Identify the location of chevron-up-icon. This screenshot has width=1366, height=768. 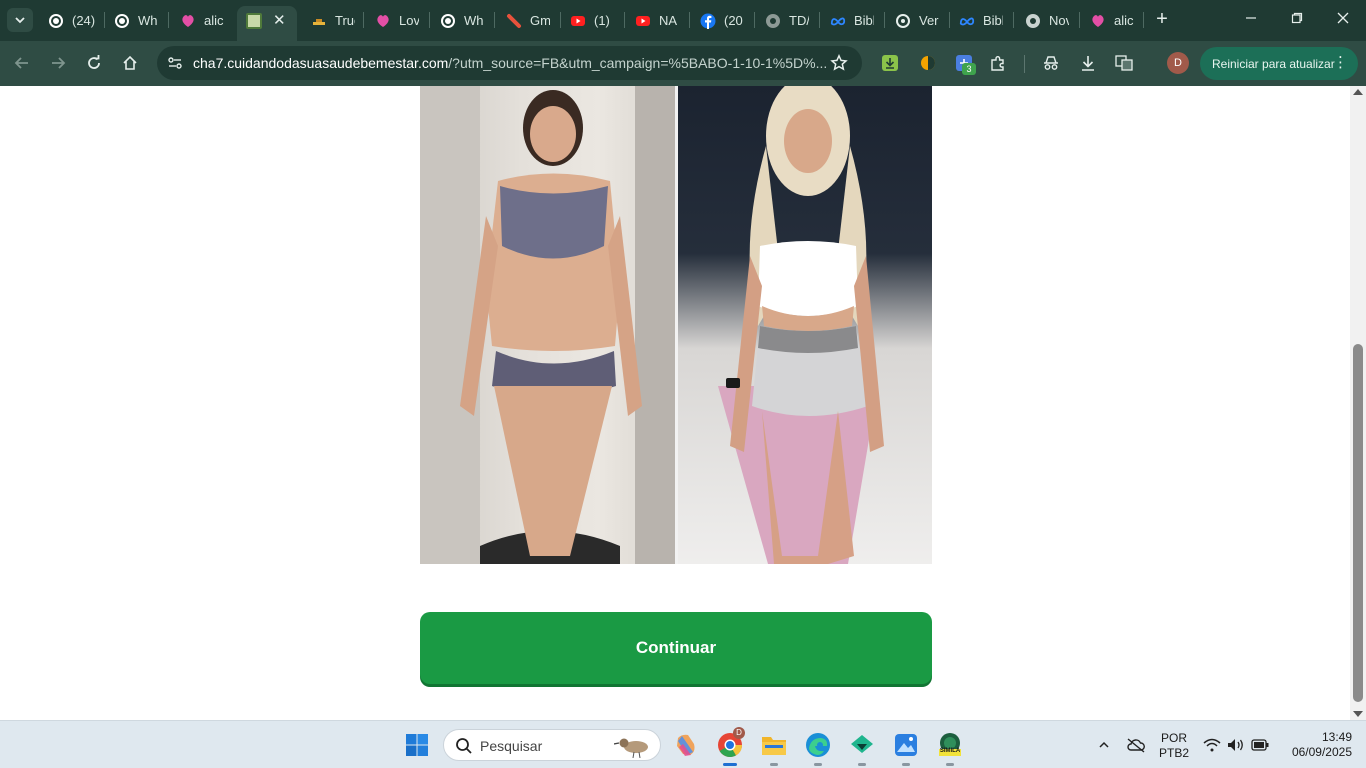
(1104, 744).